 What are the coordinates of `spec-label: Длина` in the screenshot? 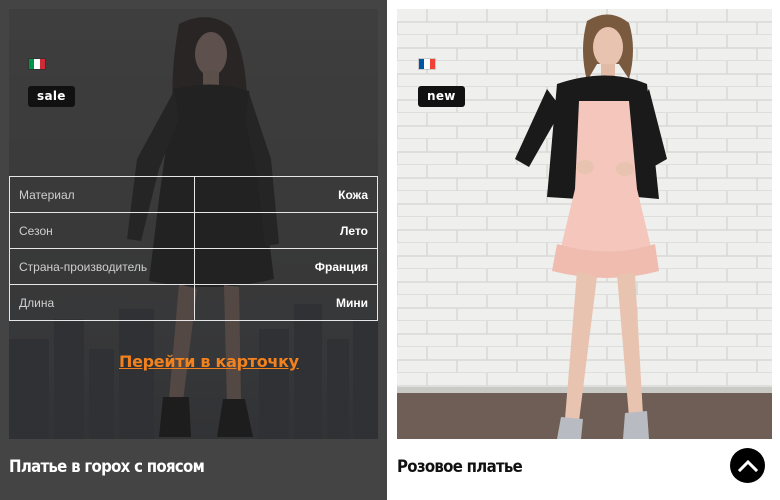 It's located at (102, 302).